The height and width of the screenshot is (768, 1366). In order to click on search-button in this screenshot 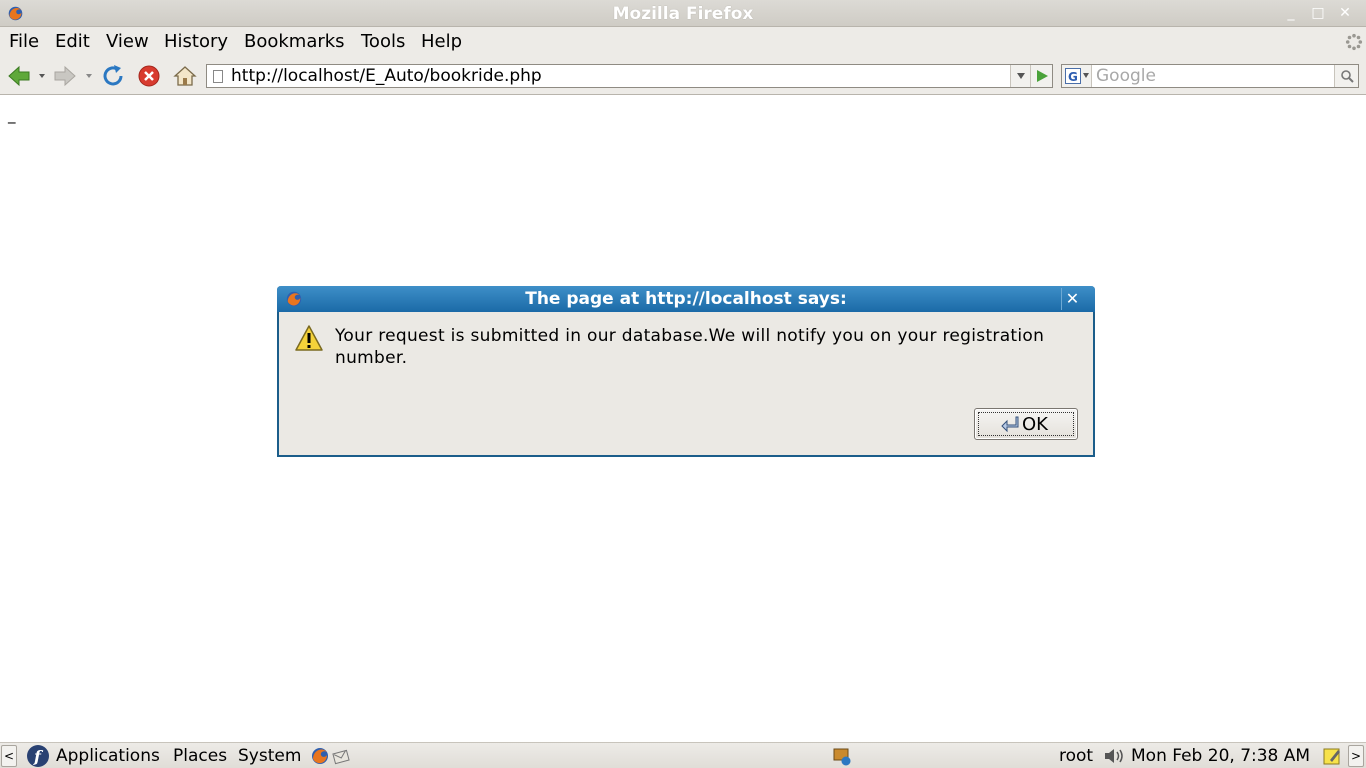, I will do `click(1346, 76)`.